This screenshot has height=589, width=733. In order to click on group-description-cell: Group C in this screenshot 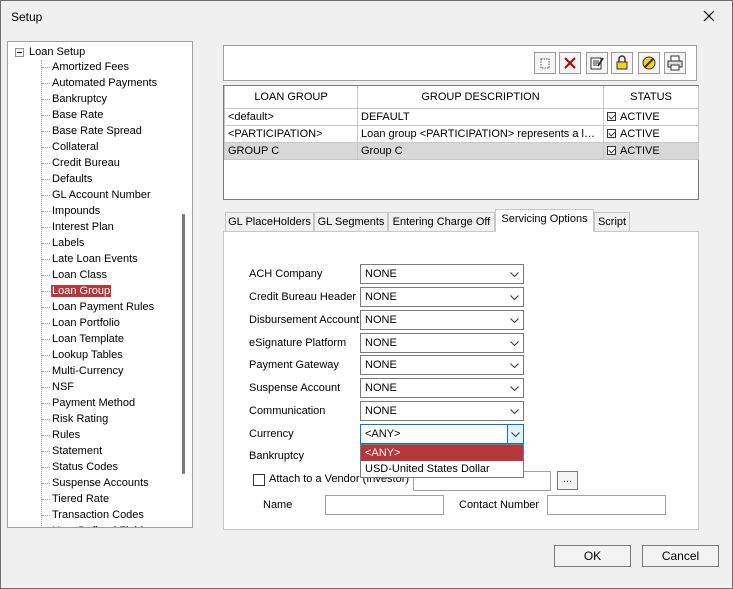, I will do `click(480, 150)`.